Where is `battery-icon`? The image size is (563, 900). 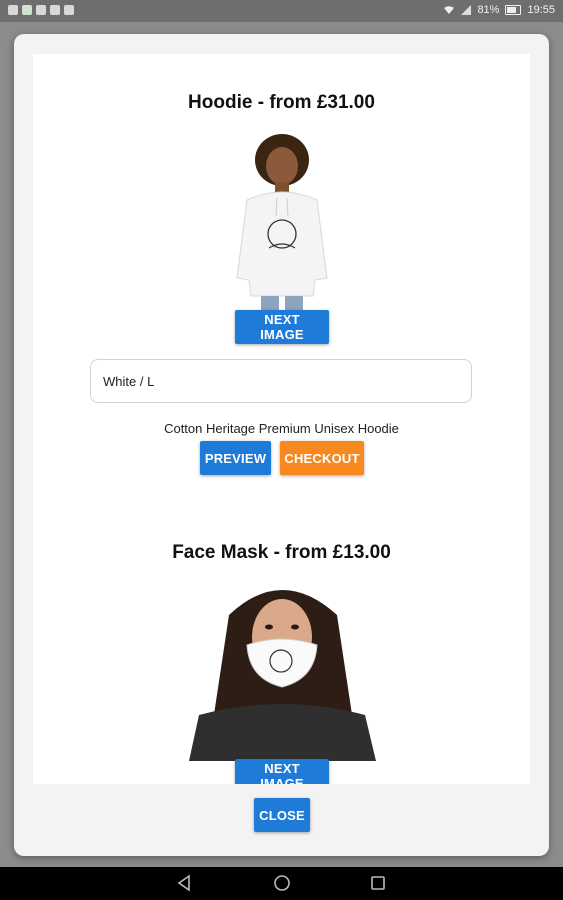 battery-icon is located at coordinates (513, 10).